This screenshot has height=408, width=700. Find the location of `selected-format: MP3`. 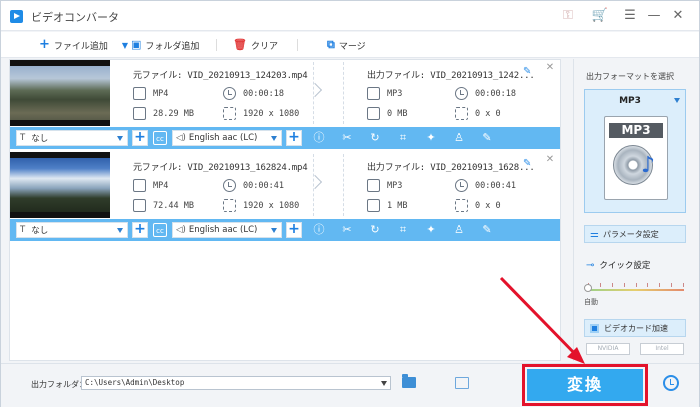

selected-format: MP3 is located at coordinates (630, 101).